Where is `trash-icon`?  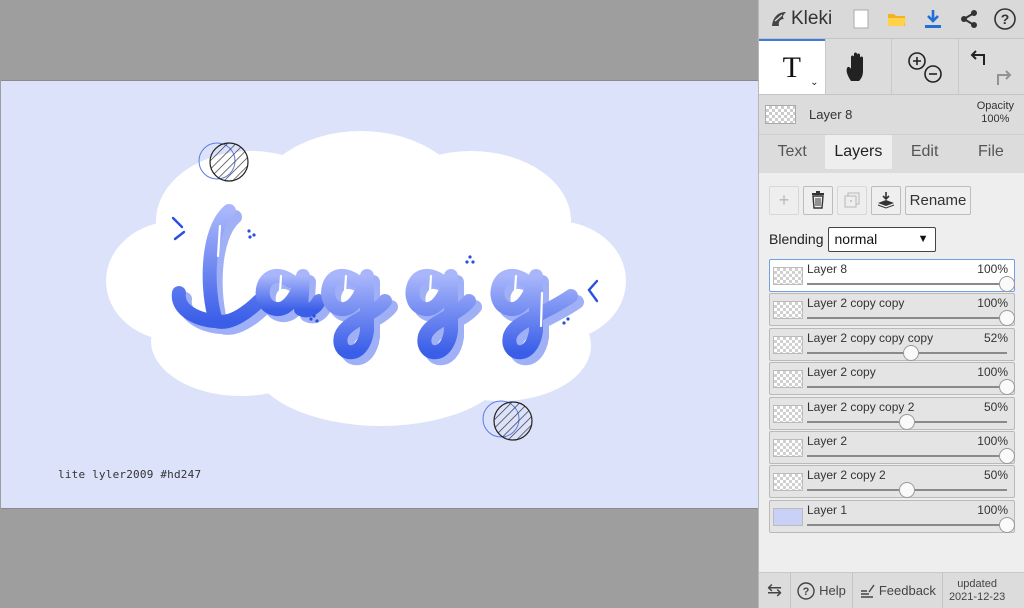 trash-icon is located at coordinates (818, 200).